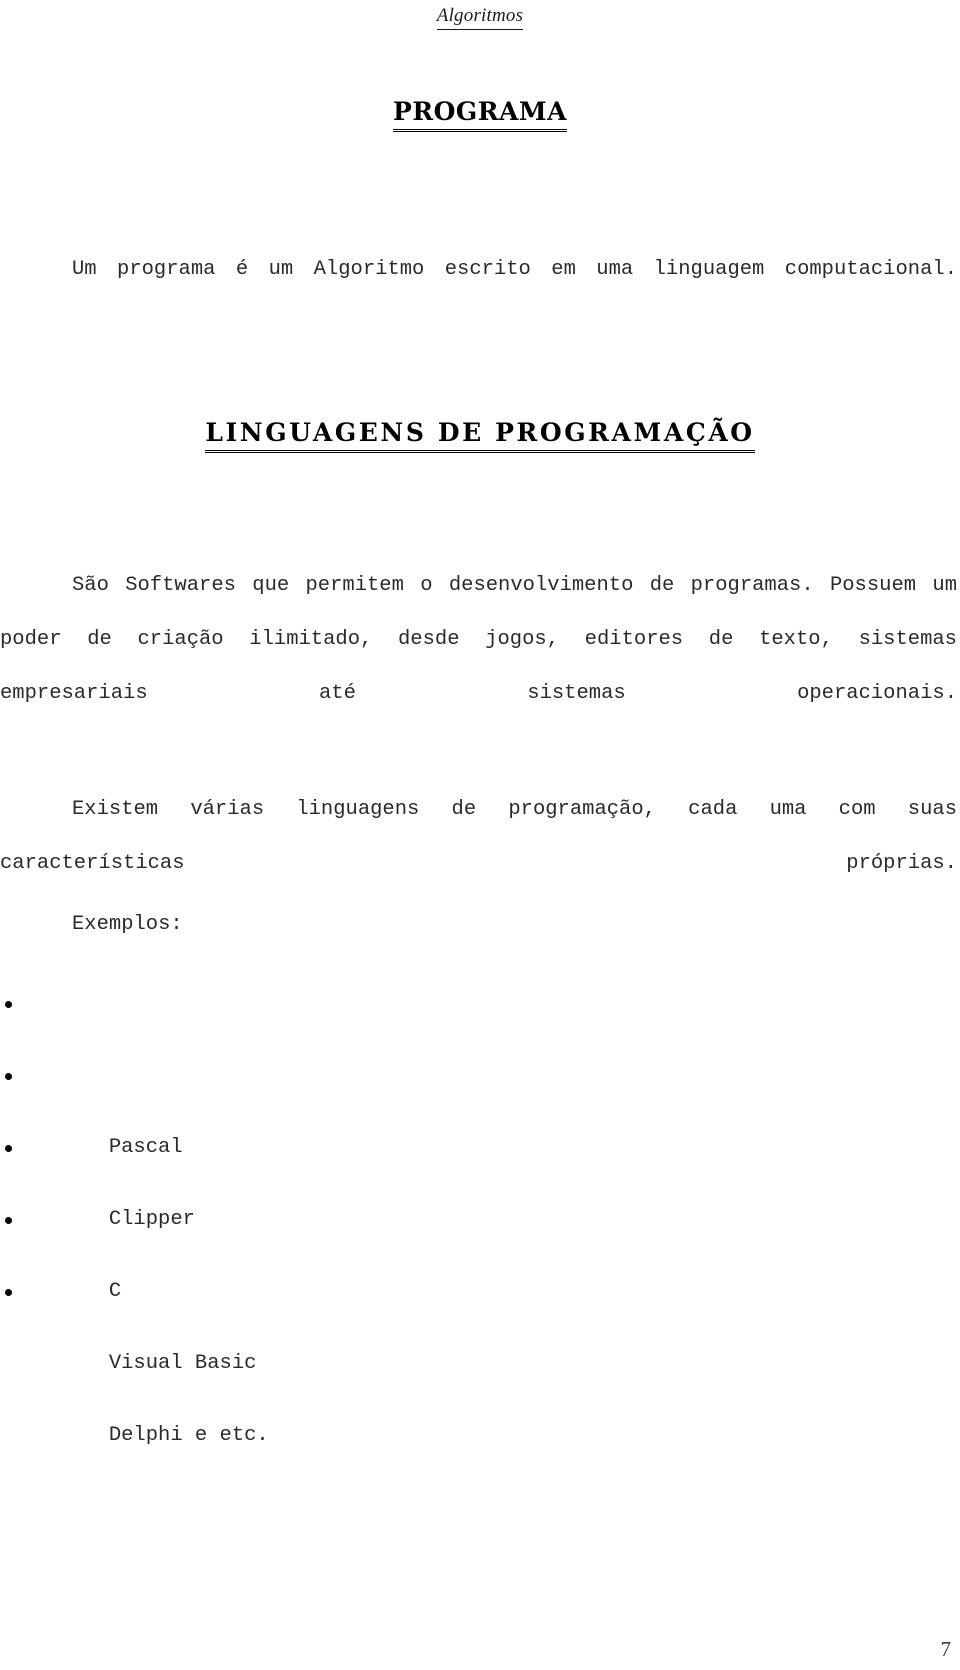 Image resolution: width=960 pixels, height=1670 pixels. Describe the element at coordinates (300, 1279) in the screenshot. I see `list-item: Visual Basic` at that location.